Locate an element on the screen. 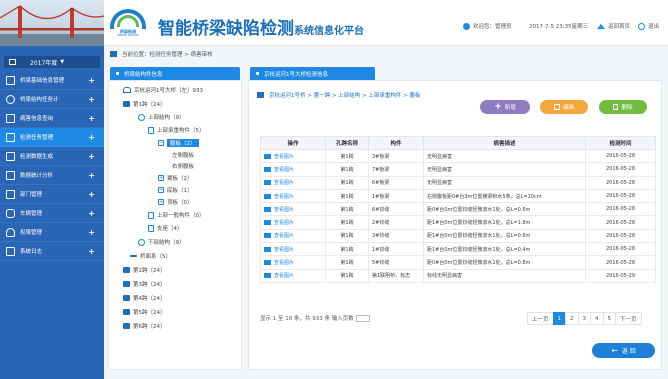  edit-button: 编辑 is located at coordinates (564, 107).